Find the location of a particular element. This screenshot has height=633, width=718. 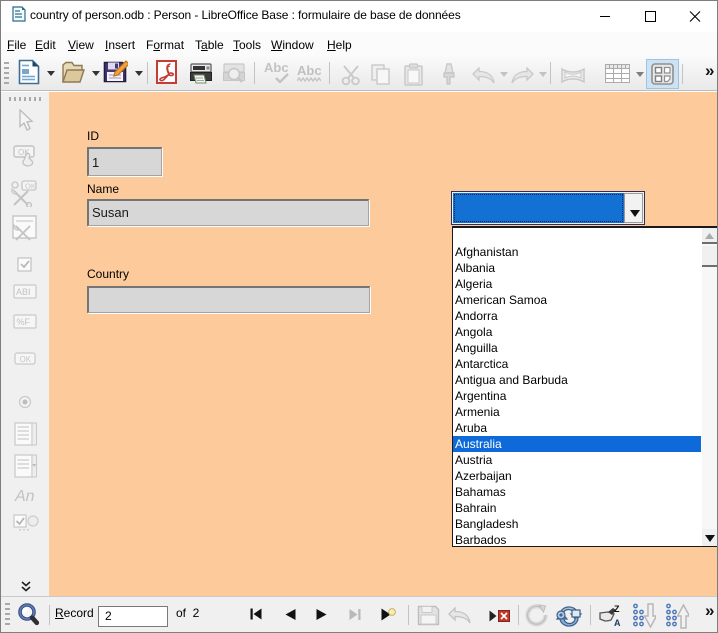

svg-text: A is located at coordinates (617, 622).